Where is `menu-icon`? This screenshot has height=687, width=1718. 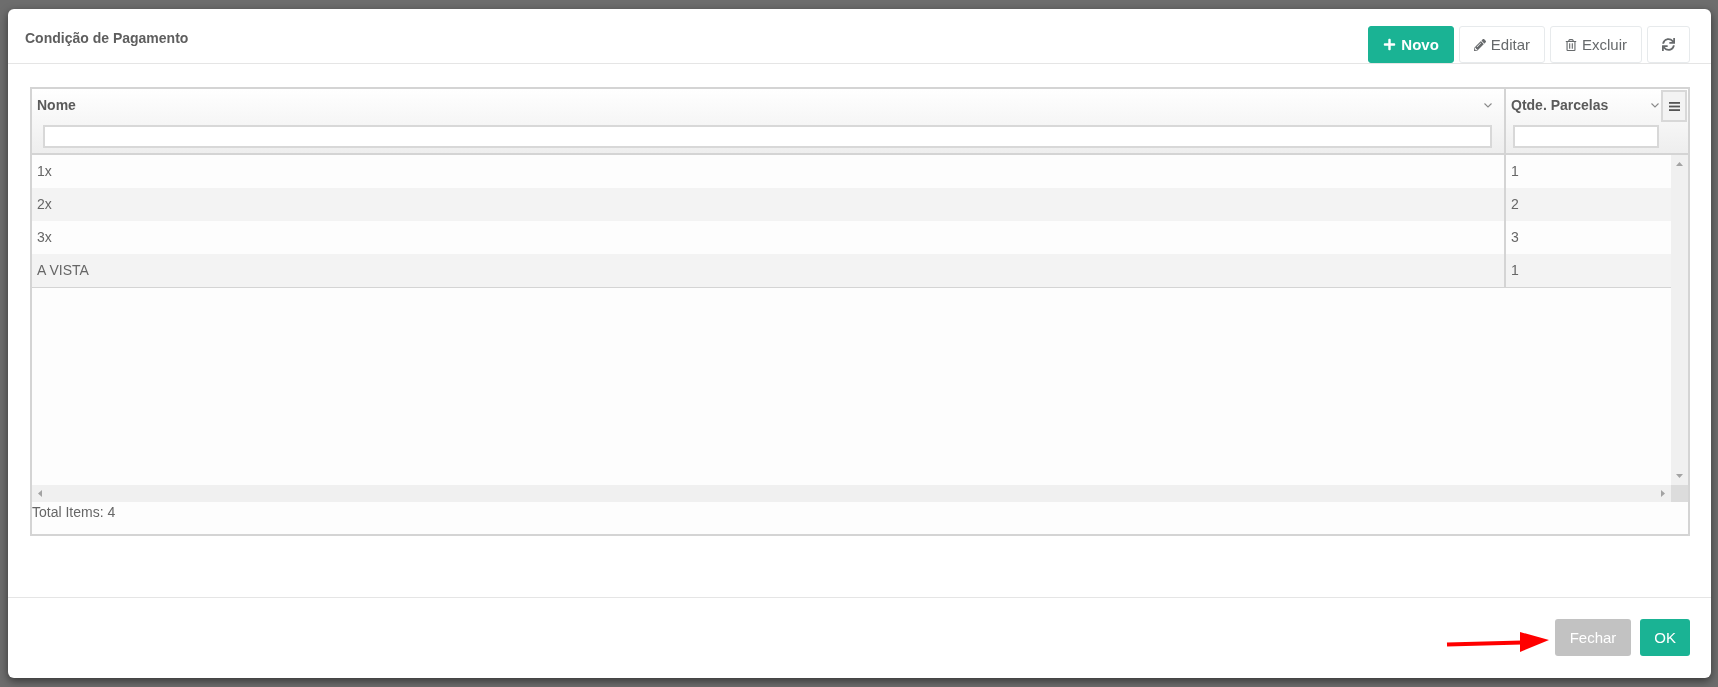
menu-icon is located at coordinates (1674, 106).